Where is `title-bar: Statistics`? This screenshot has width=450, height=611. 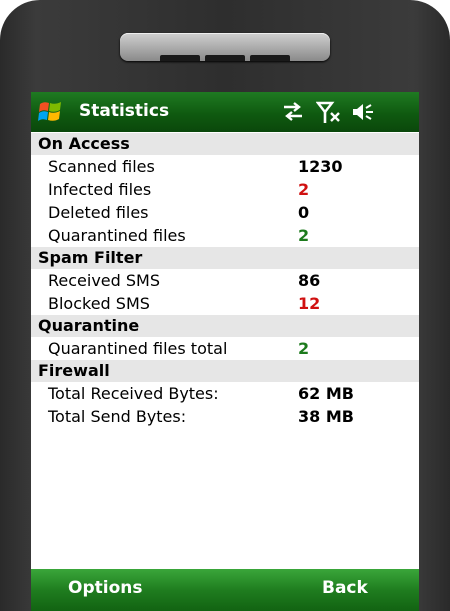 title-bar: Statistics is located at coordinates (225, 112).